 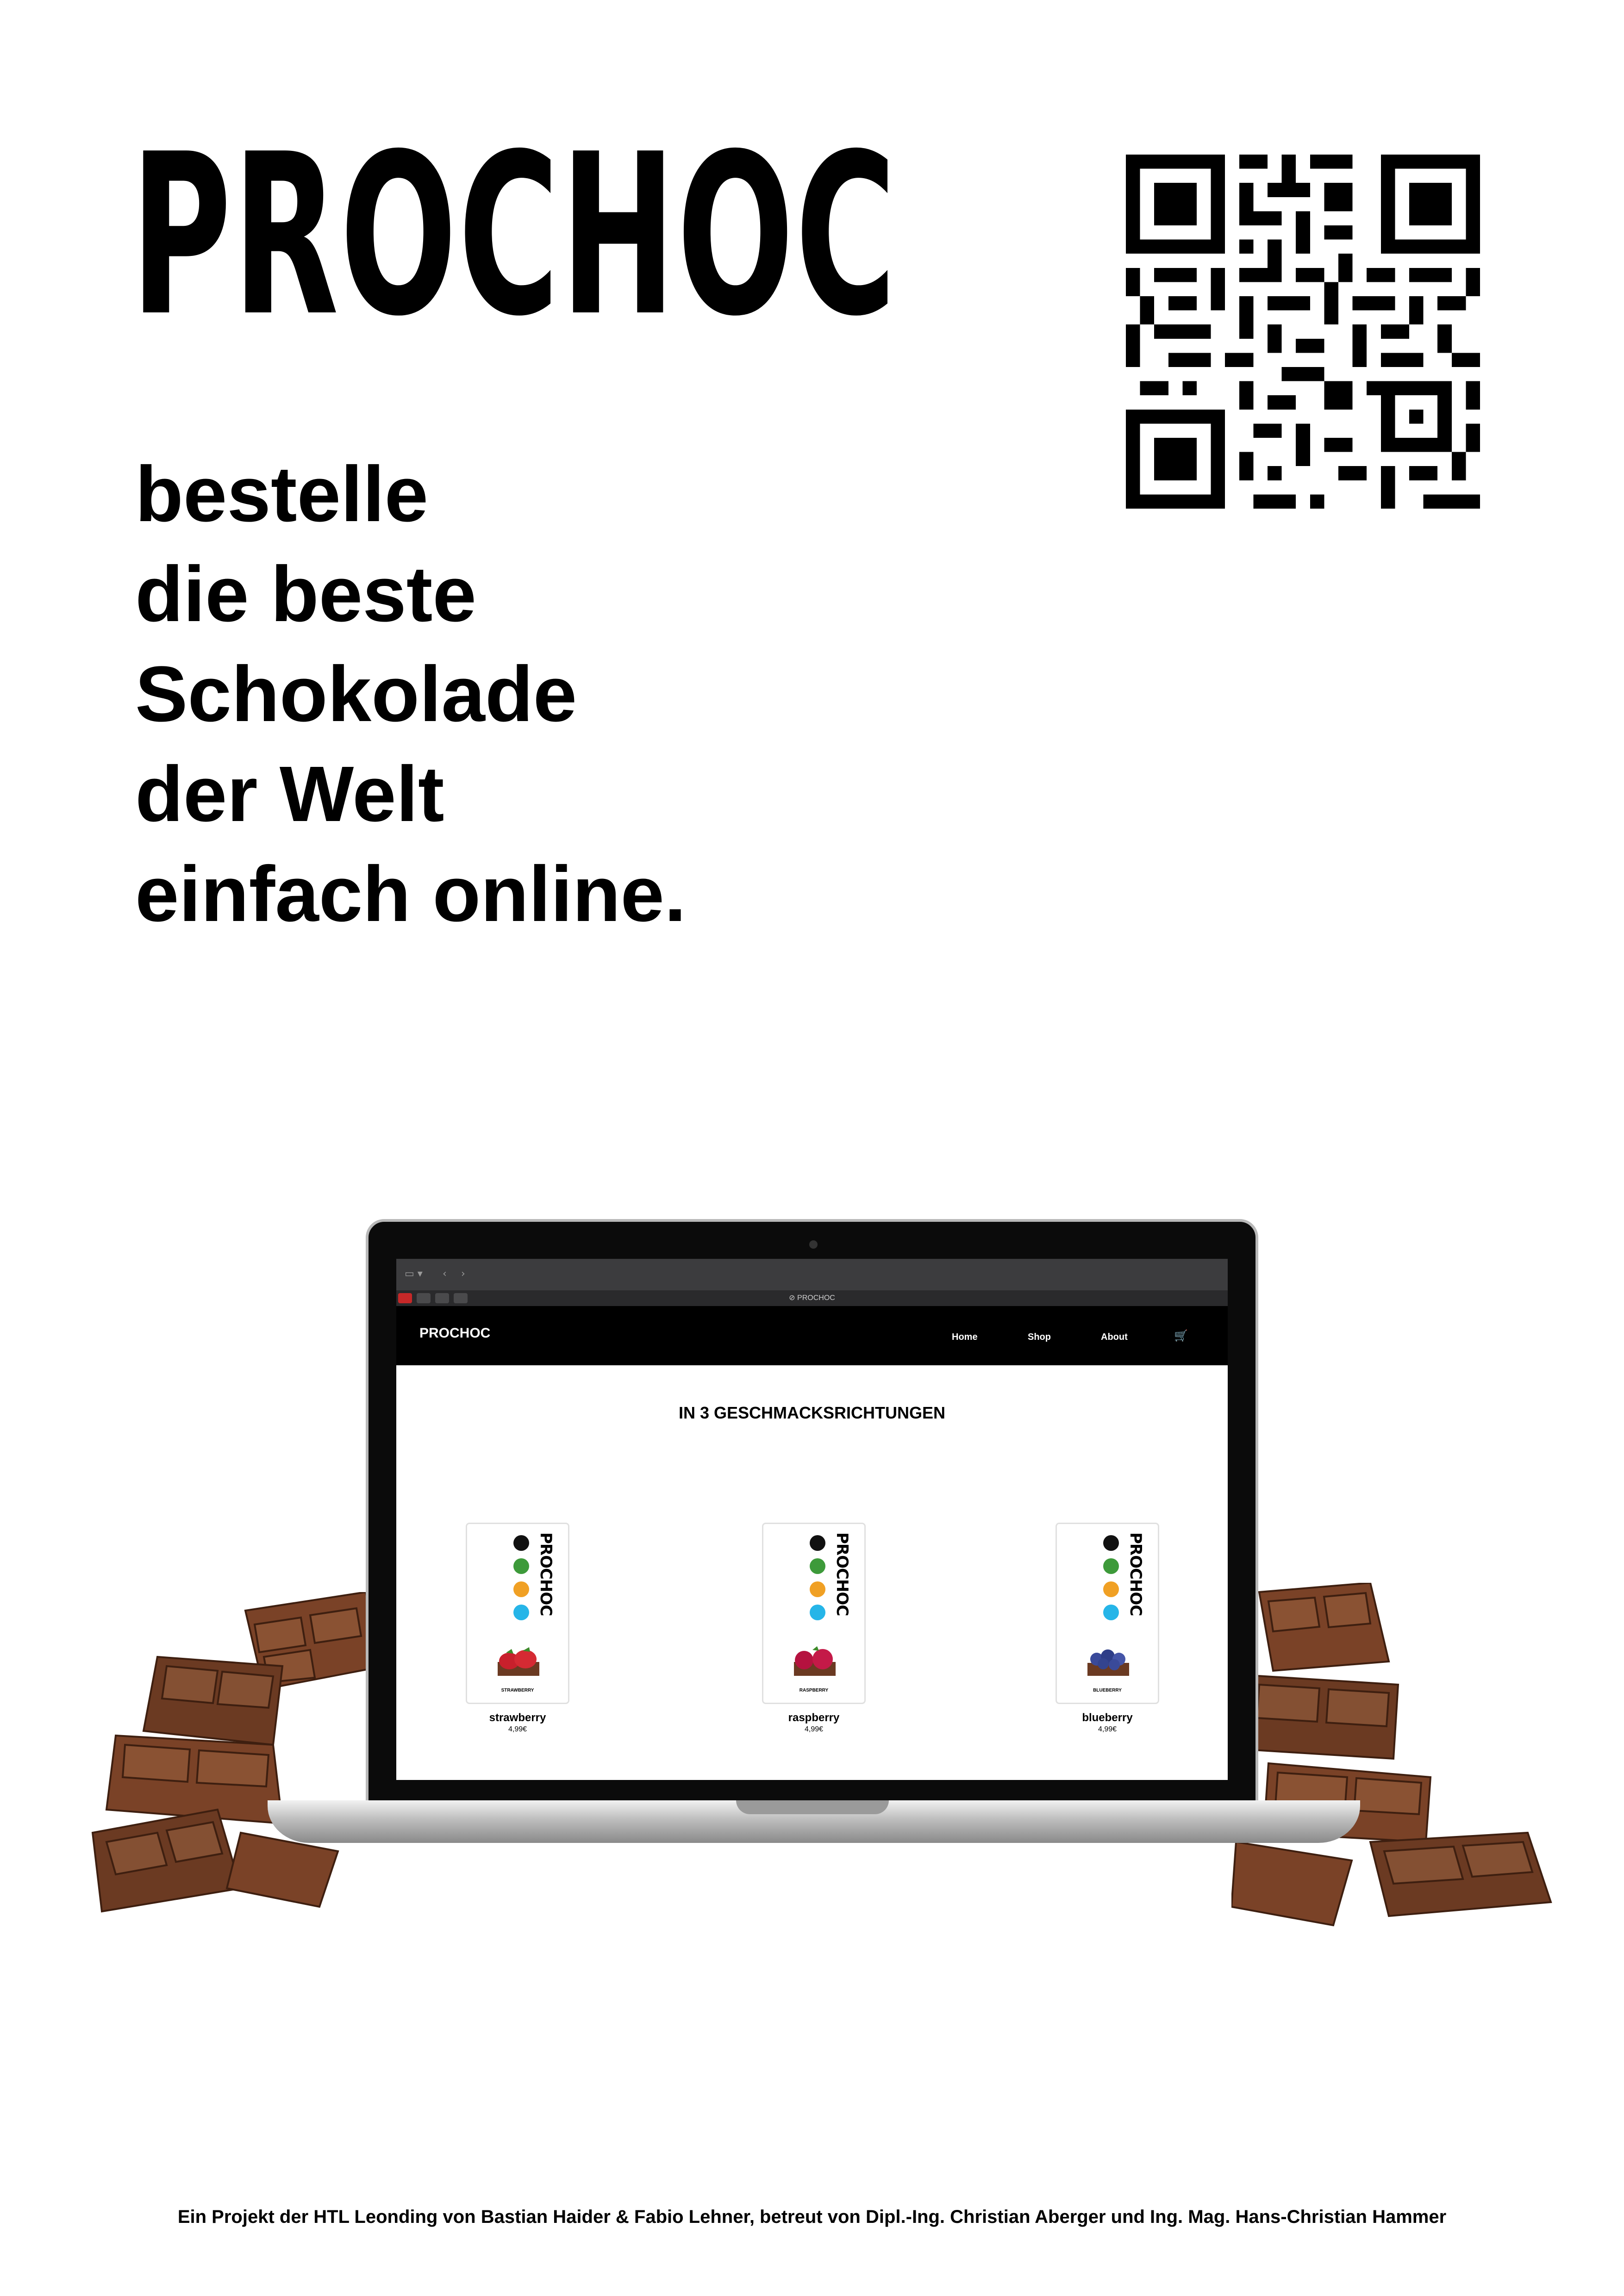 What do you see at coordinates (1039, 1337) in the screenshot?
I see `nav-shop: Shop` at bounding box center [1039, 1337].